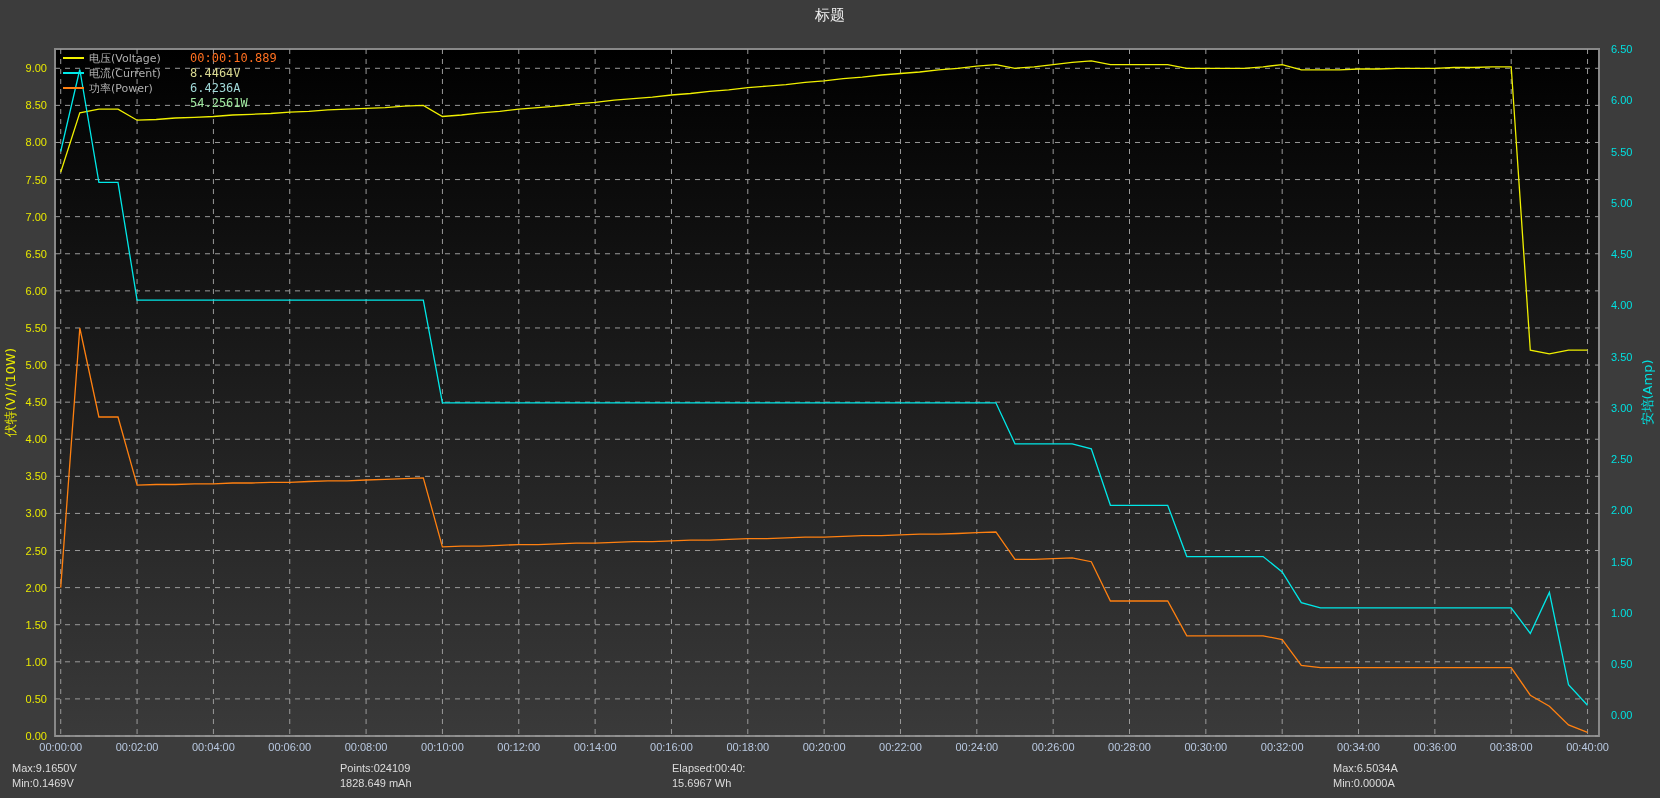  What do you see at coordinates (1282, 746) in the screenshot?
I see `axis-tick-label: 00:32:00` at bounding box center [1282, 746].